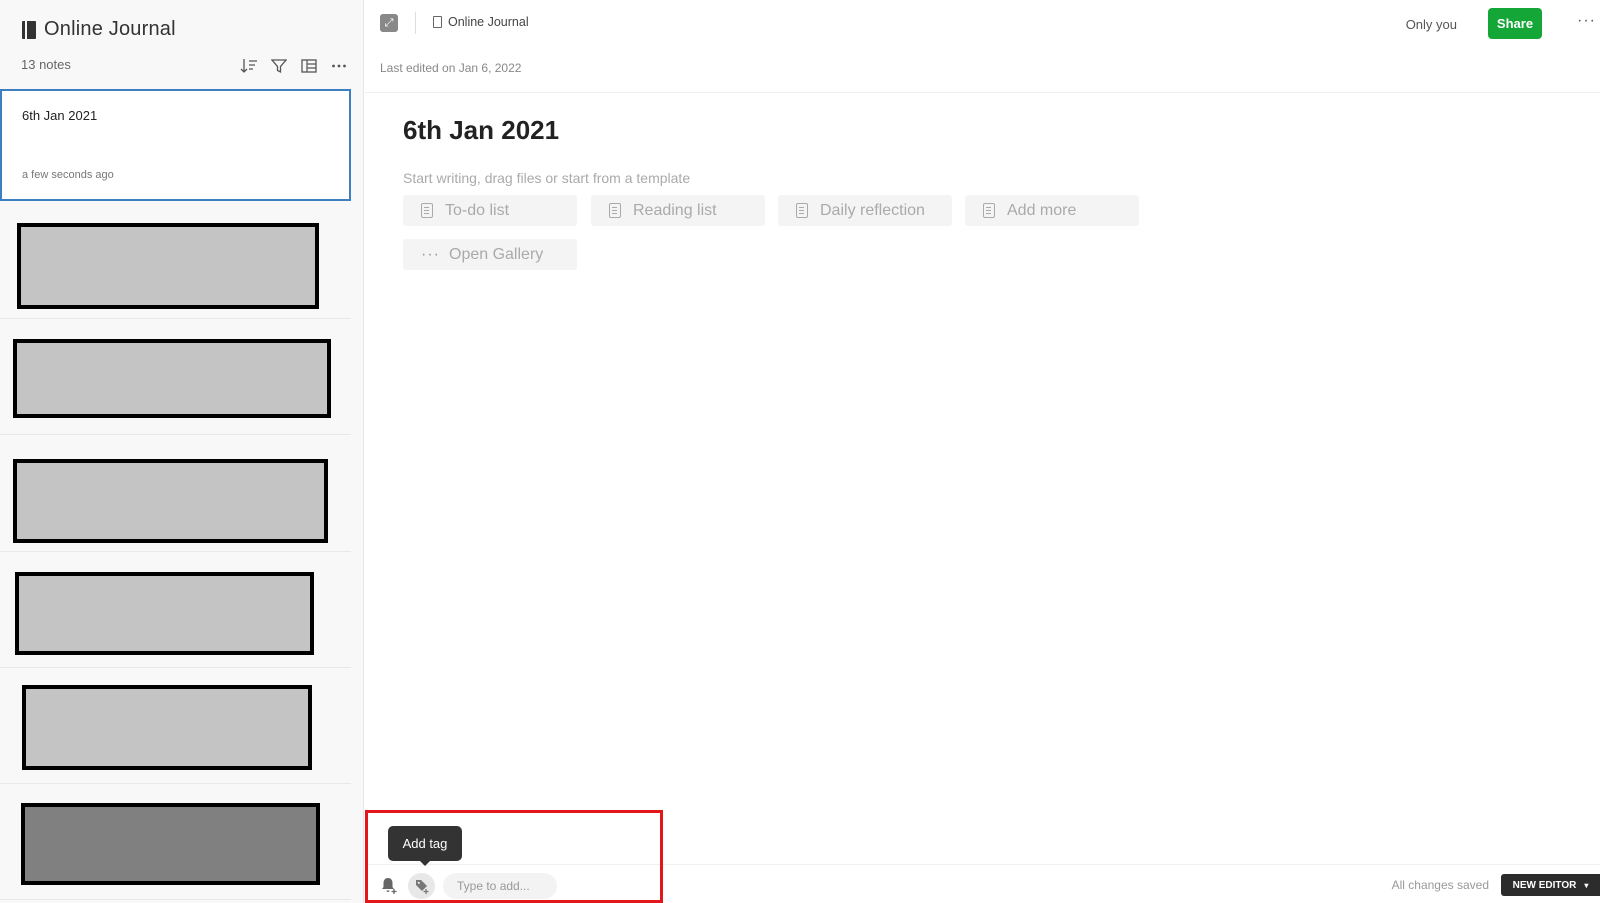 The image size is (1600, 903). Describe the element at coordinates (477, 210) in the screenshot. I see `template-label: To-do list` at that location.